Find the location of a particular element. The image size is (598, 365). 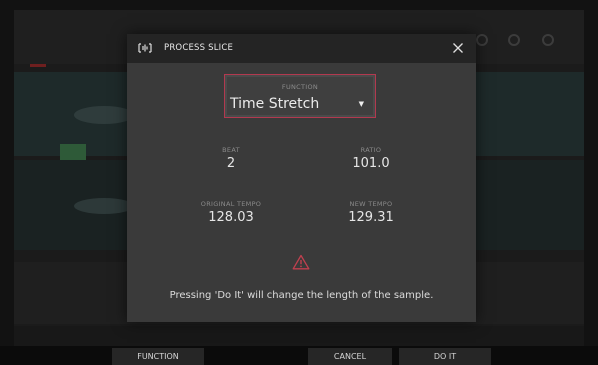

background-strip is located at coordinates (299, 336).